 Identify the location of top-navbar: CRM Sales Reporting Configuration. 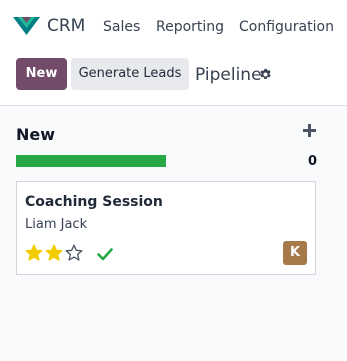
(173, 26).